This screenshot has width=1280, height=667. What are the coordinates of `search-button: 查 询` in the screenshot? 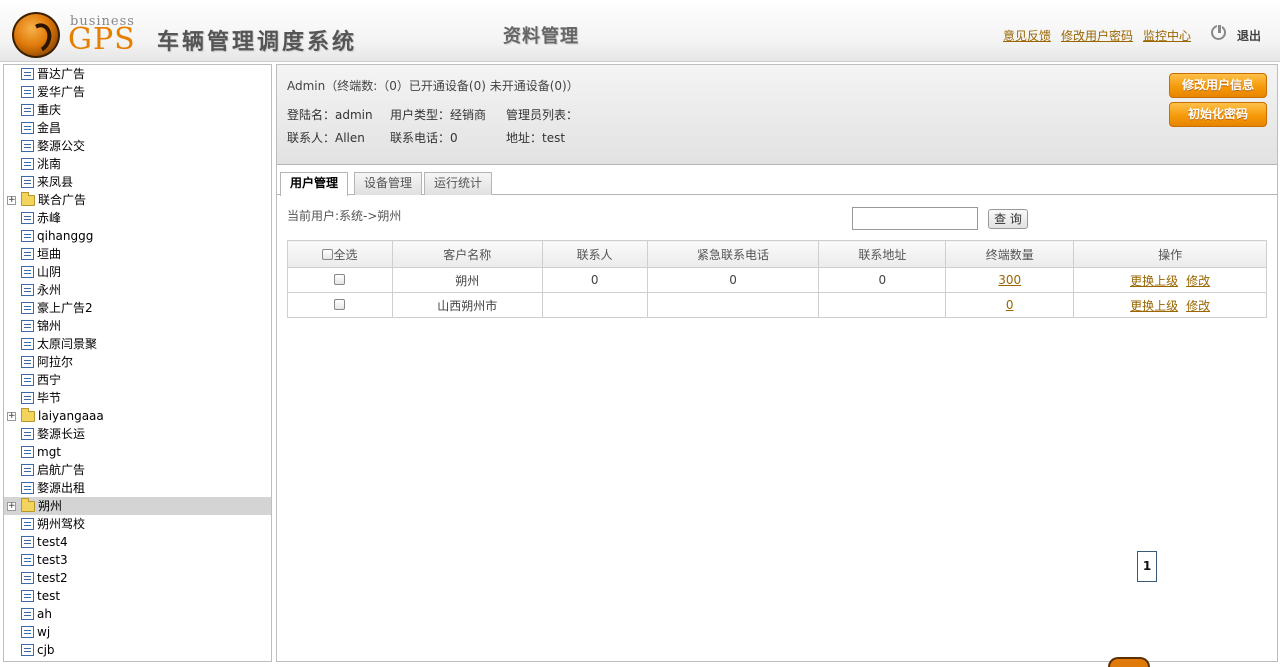 It's located at (1008, 219).